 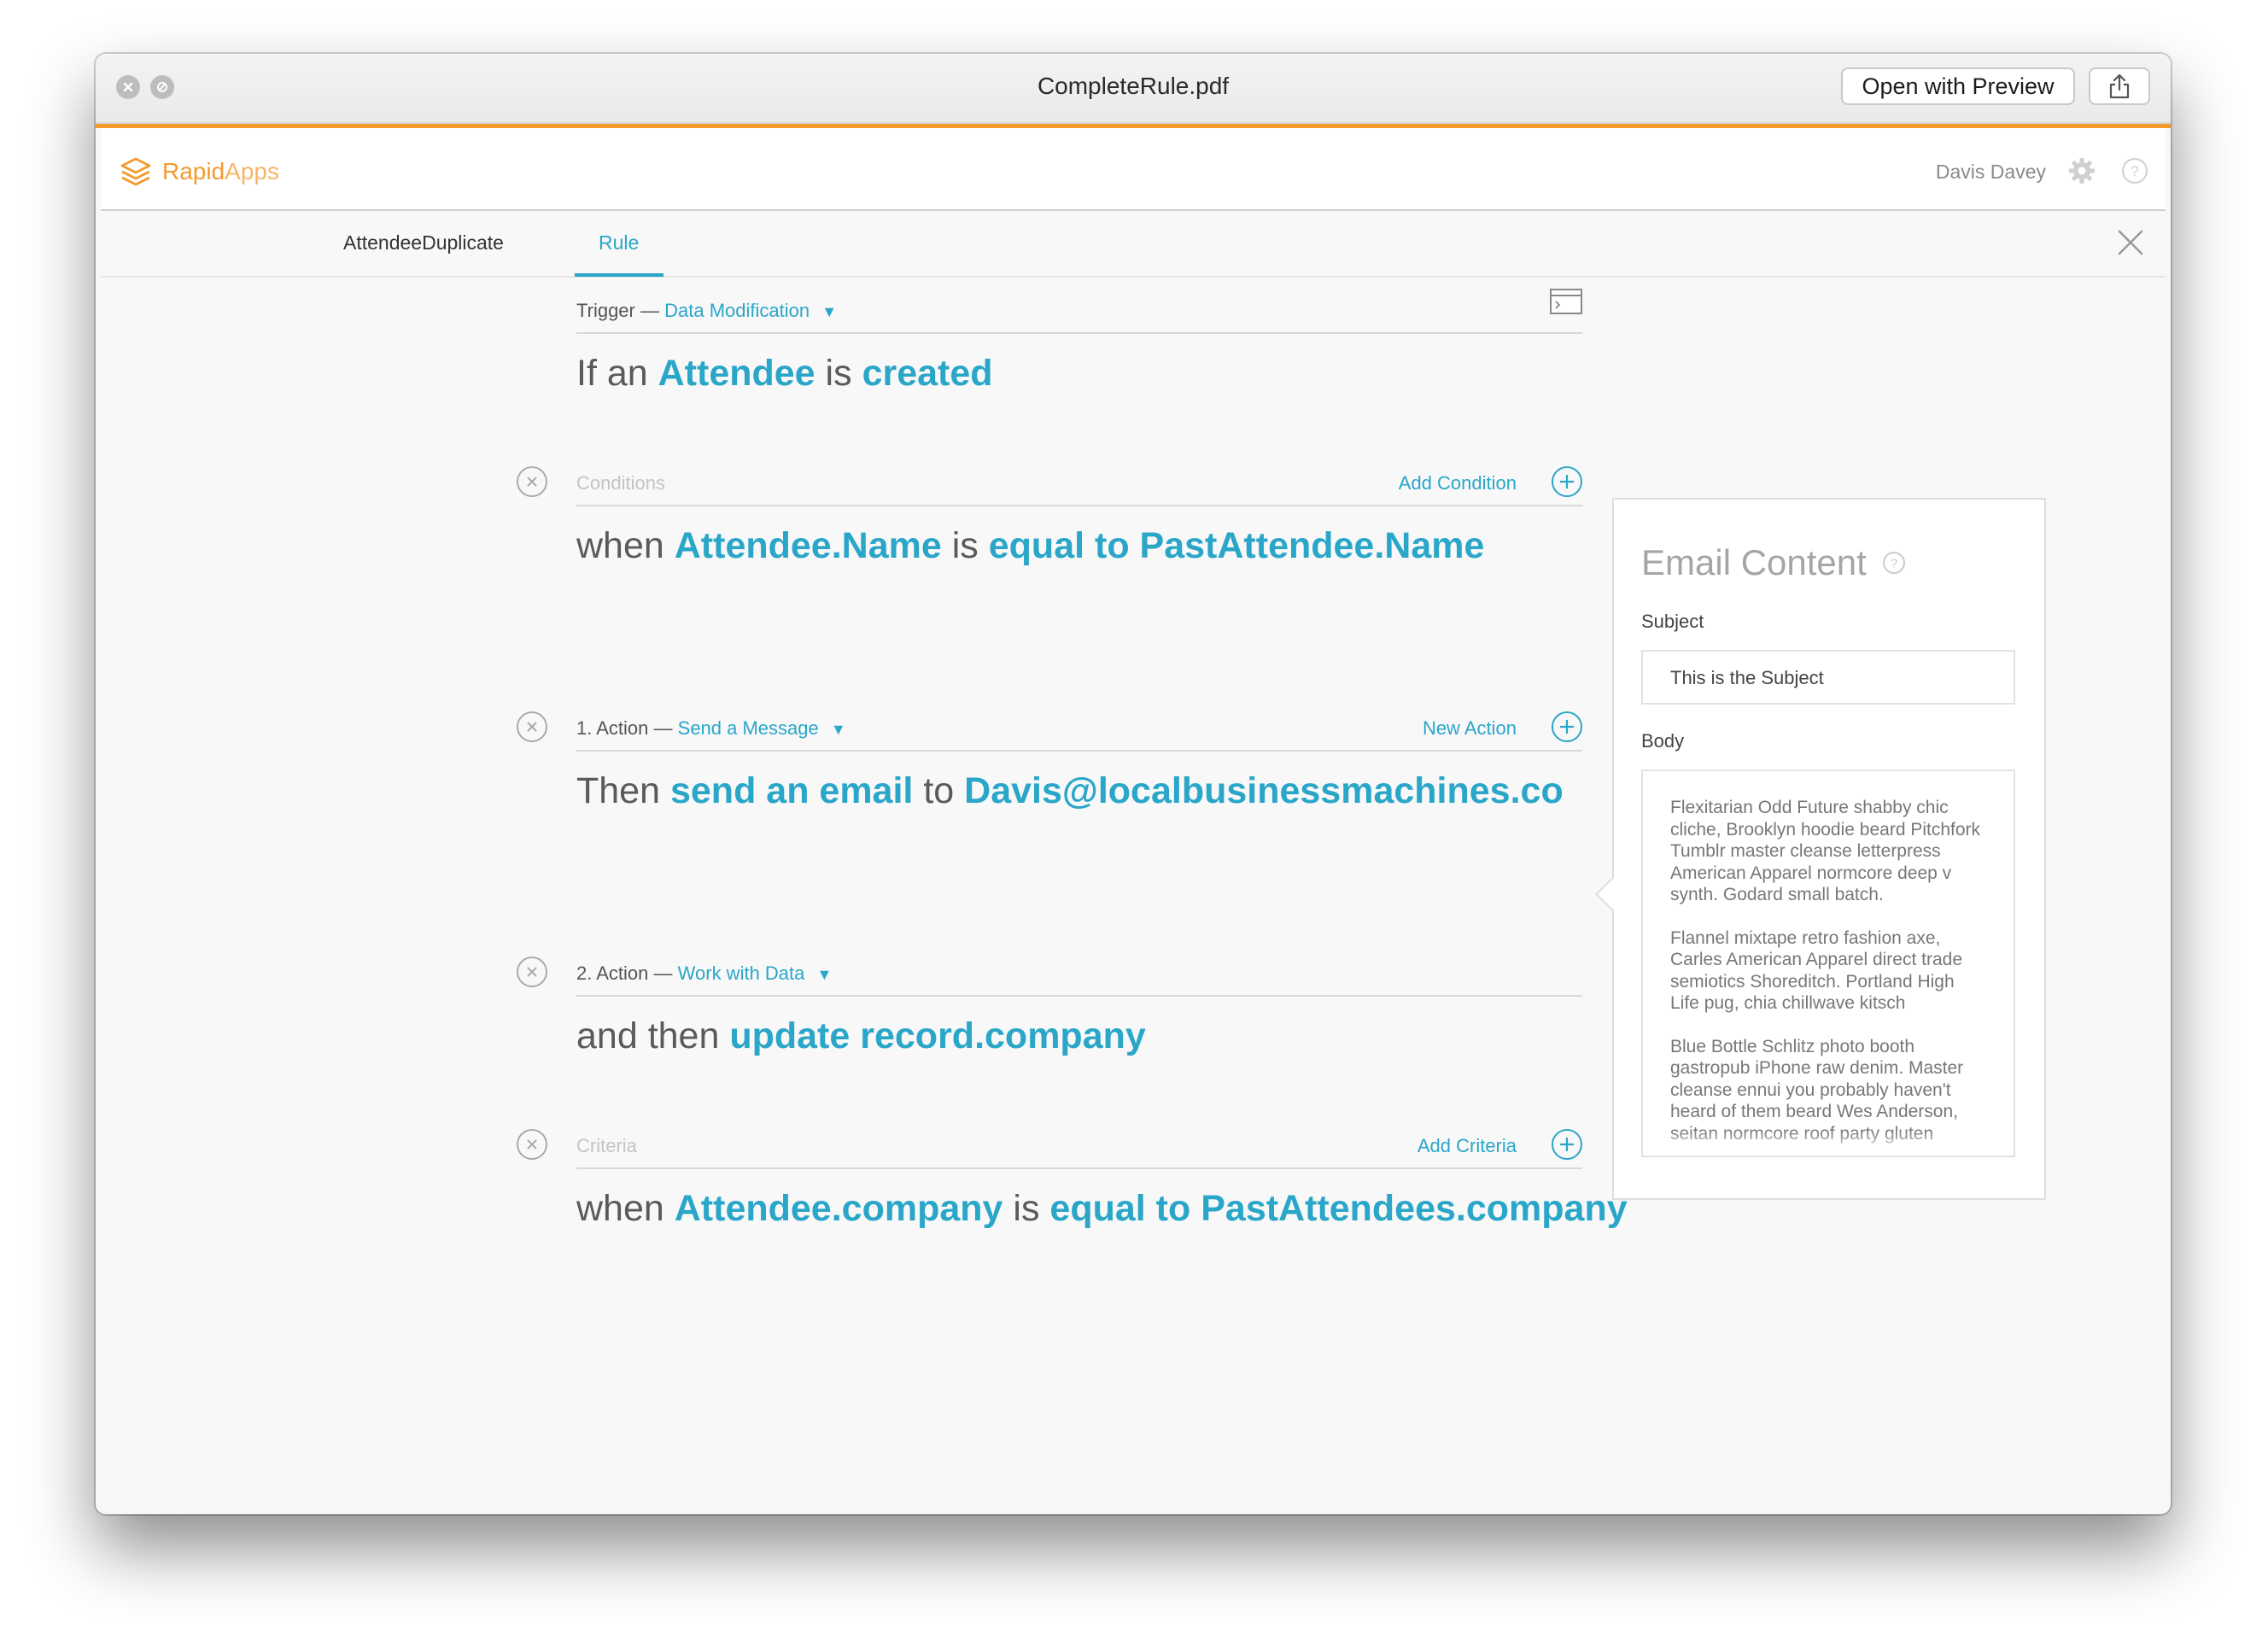 I want to click on open-with-preview-button: Open with Preview, so click(x=1958, y=86).